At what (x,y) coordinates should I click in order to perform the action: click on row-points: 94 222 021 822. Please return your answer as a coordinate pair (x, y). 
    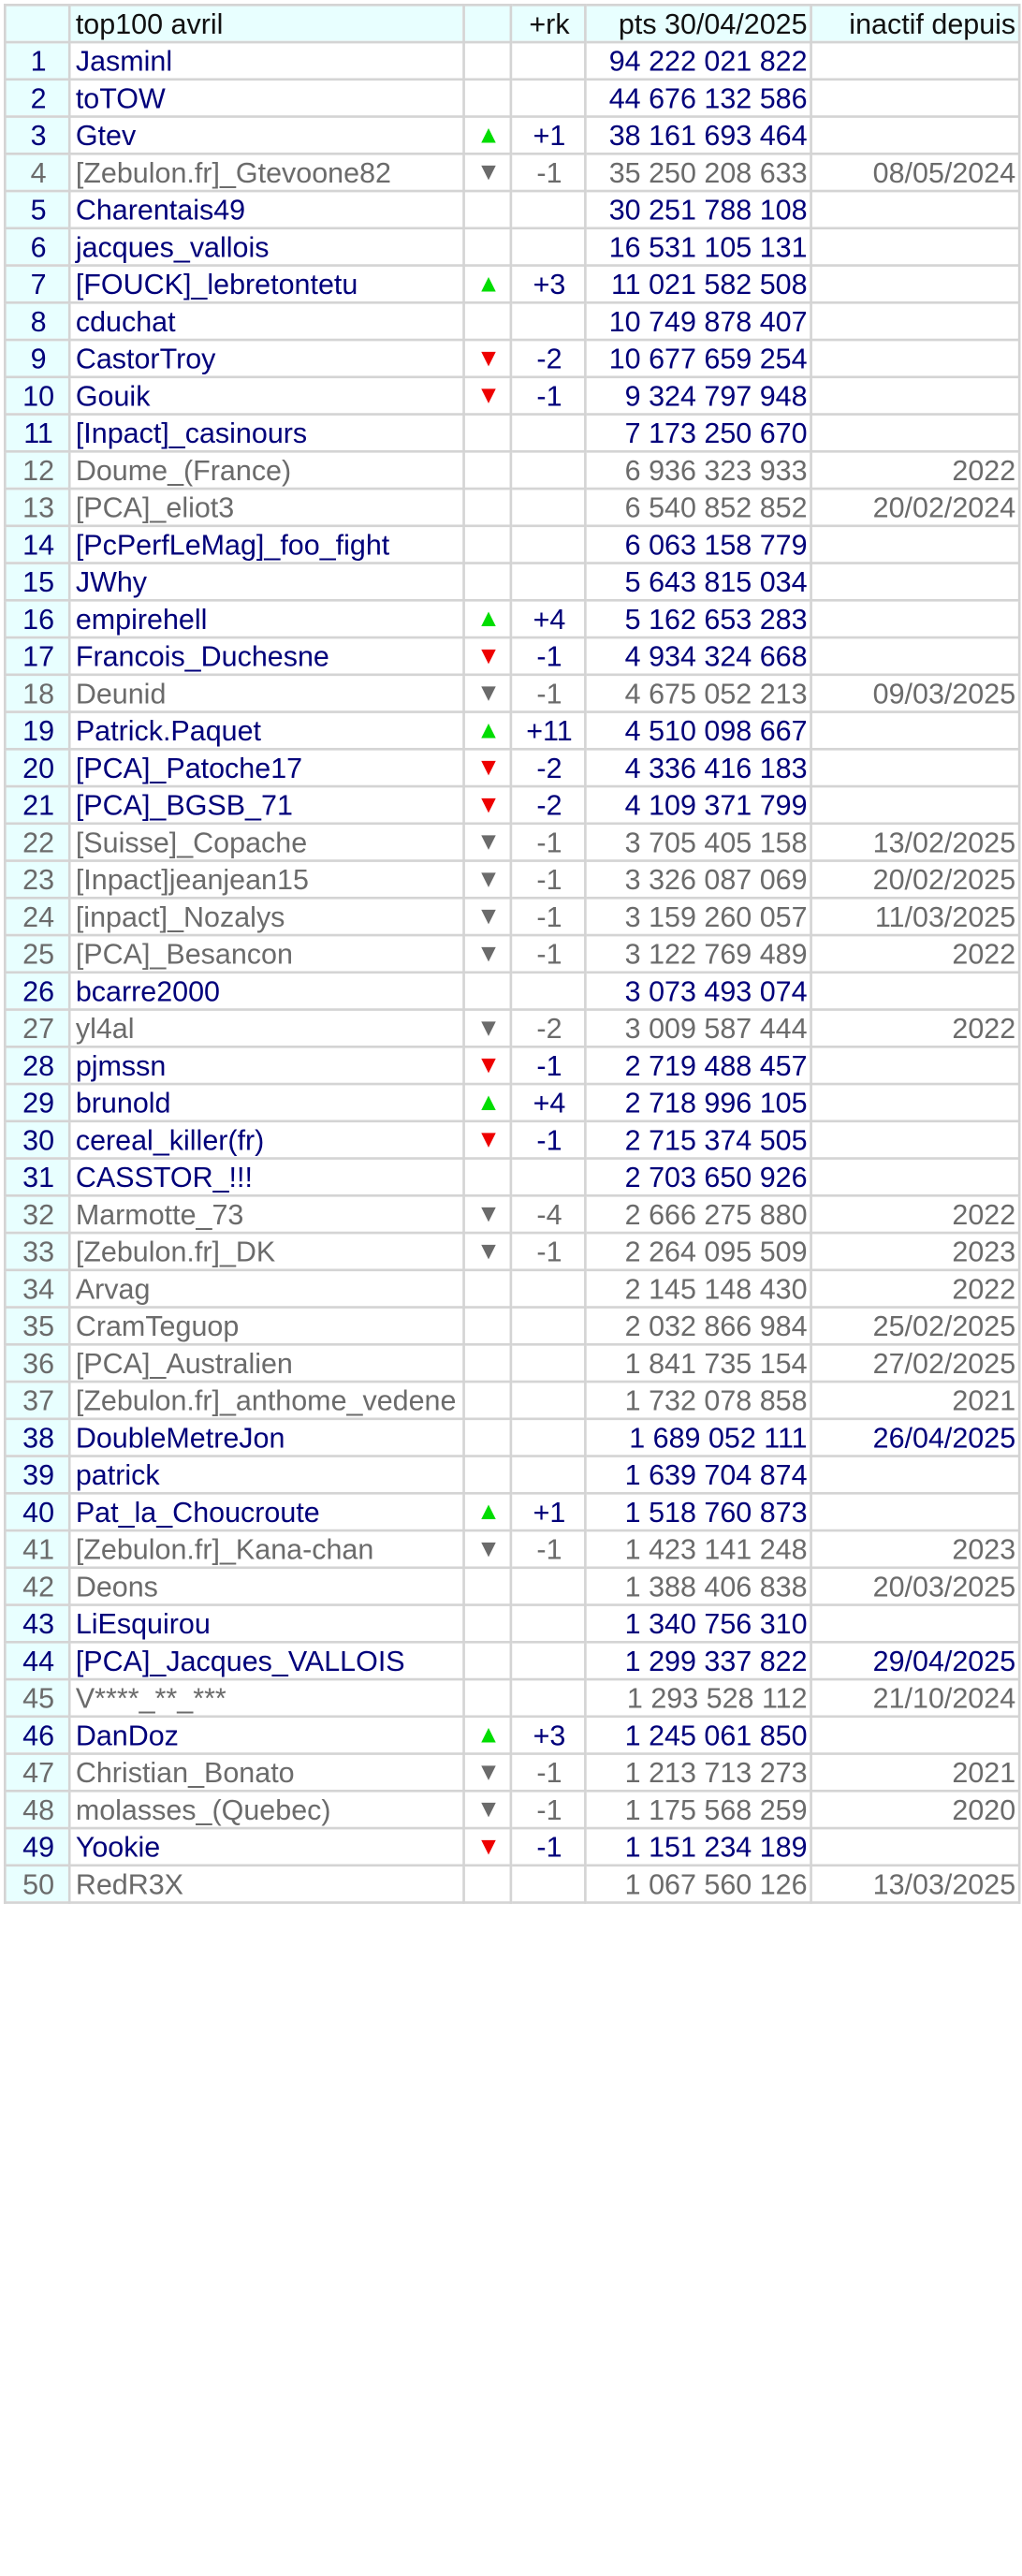
    Looking at the image, I should click on (698, 60).